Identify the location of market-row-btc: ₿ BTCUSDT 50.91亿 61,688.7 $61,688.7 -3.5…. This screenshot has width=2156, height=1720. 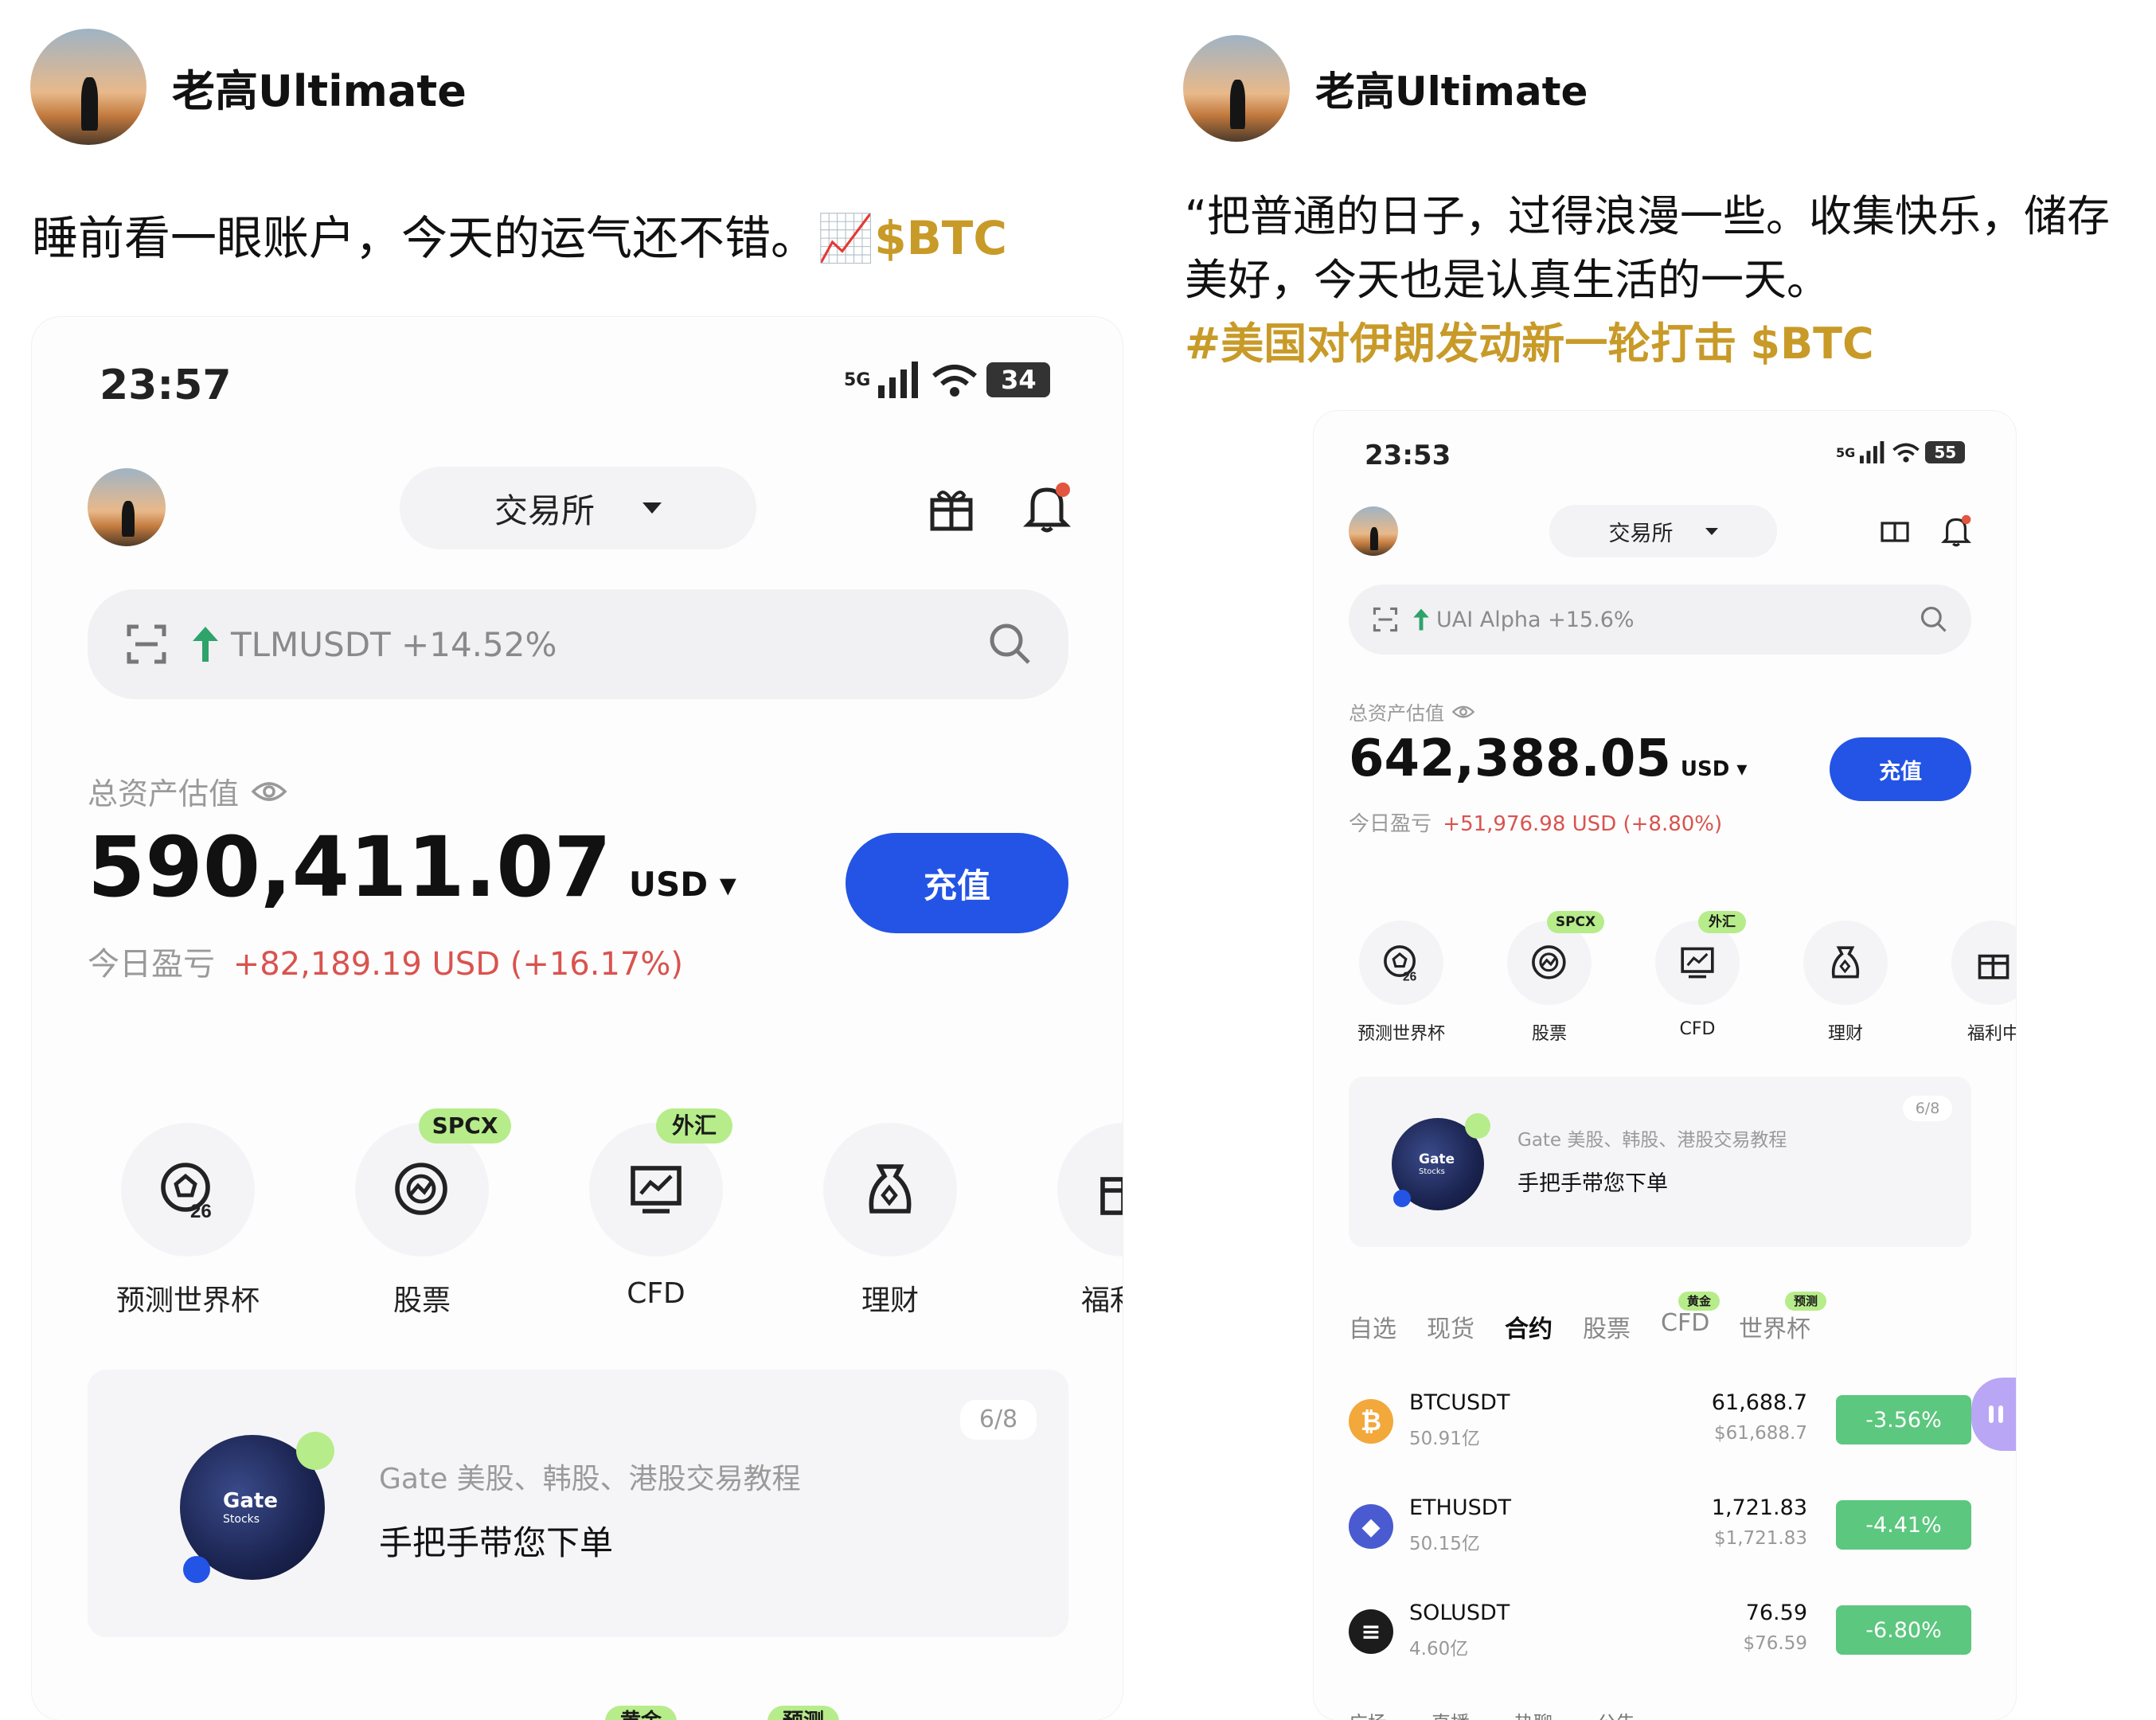
(1660, 1421).